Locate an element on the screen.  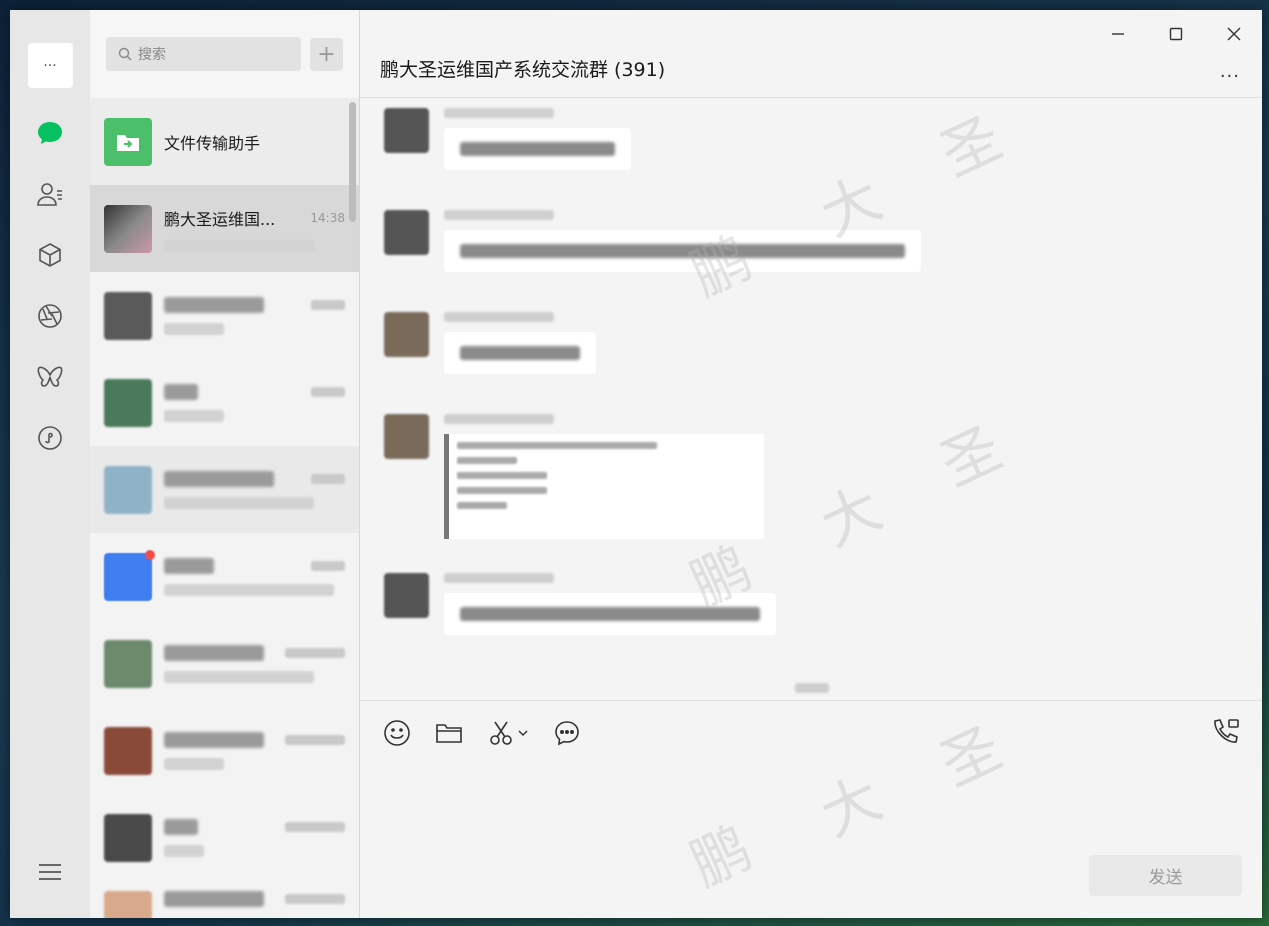
message-input-area: 发送 is located at coordinates (811, 841).